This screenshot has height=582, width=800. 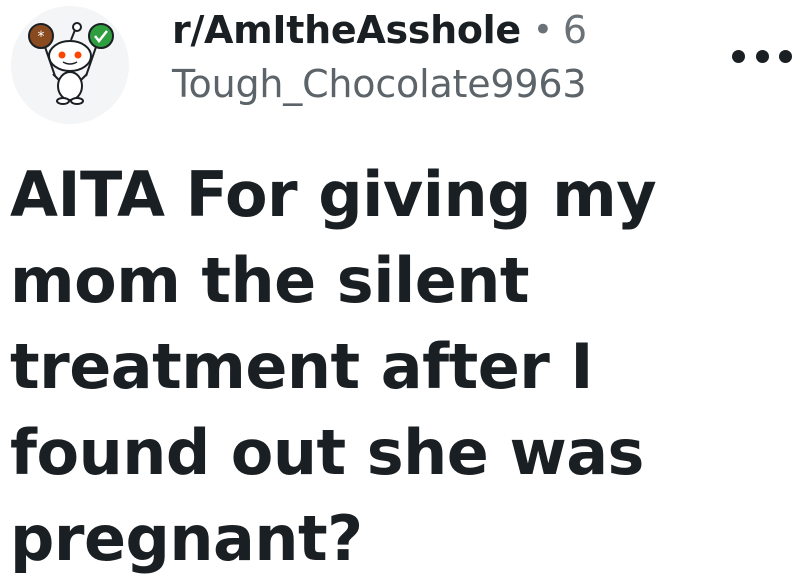 I want to click on post-meta: r/AmItheAsshole • 6 Tough_Chocolate9963, so click(x=379, y=55).